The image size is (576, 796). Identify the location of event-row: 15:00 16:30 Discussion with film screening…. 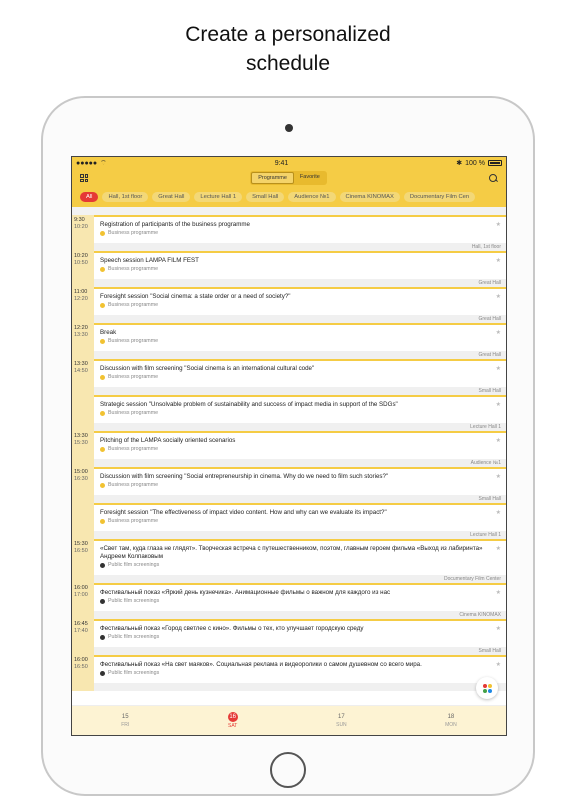
(289, 485).